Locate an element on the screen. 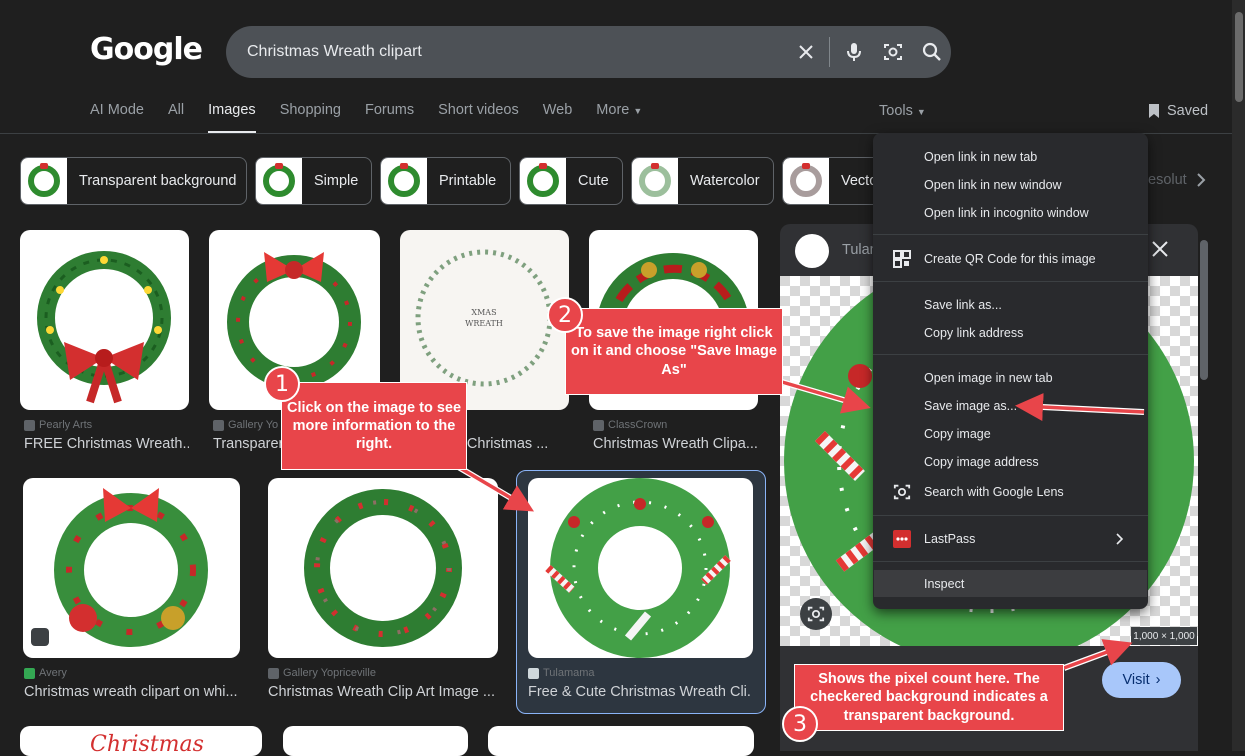 The height and width of the screenshot is (756, 1245). callout-number-2: 2 is located at coordinates (565, 315).